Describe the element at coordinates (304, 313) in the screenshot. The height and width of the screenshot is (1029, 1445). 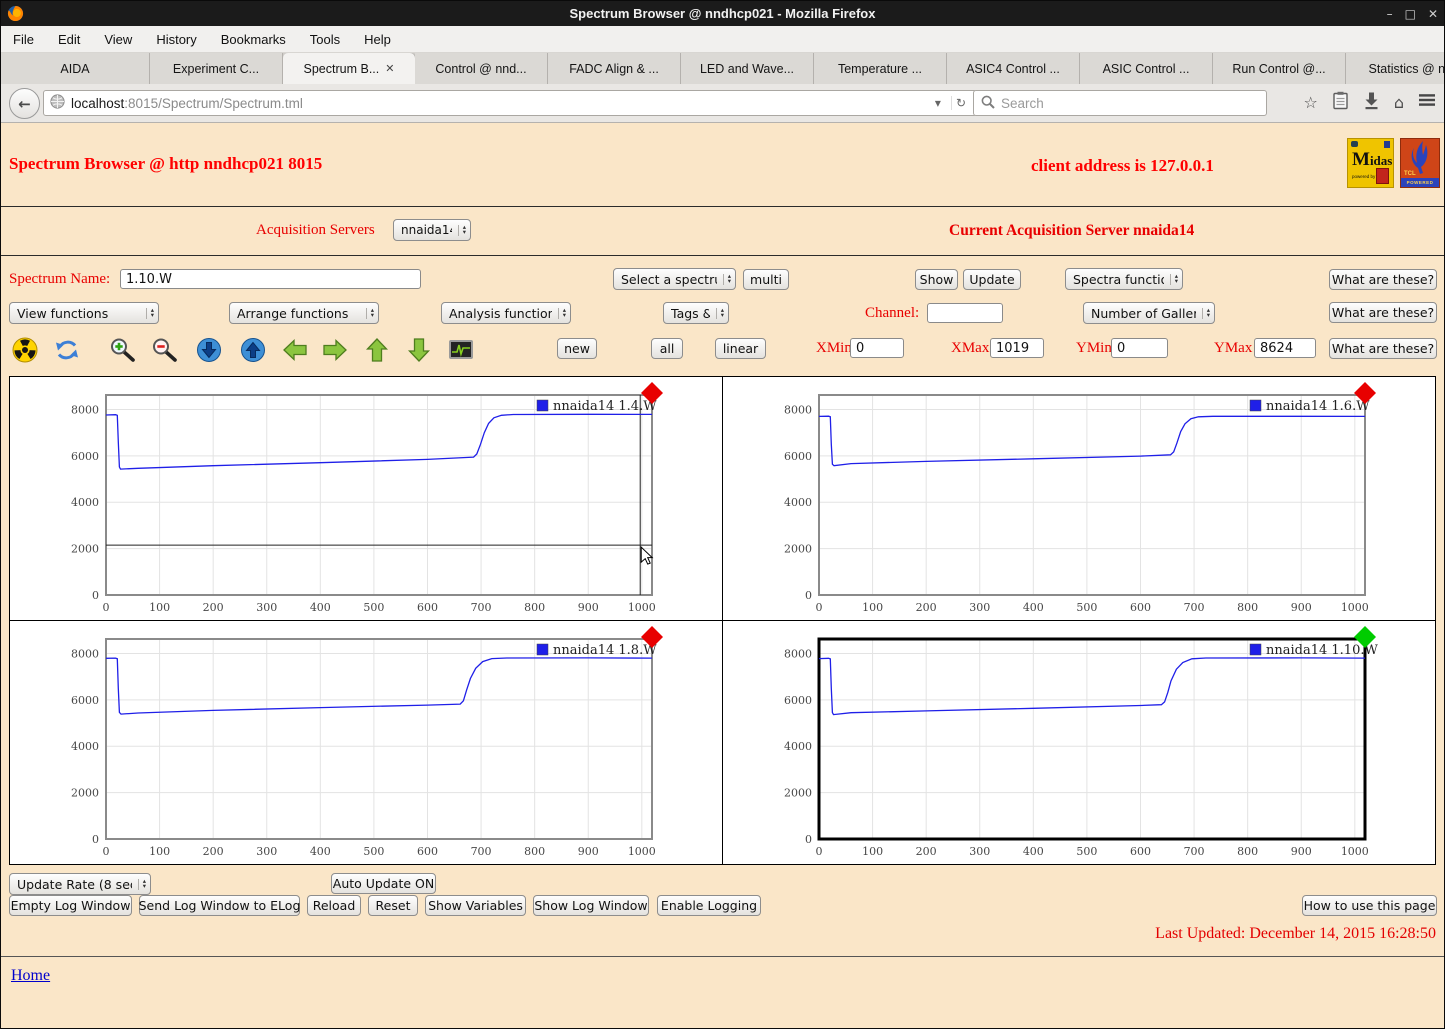
I see `arrange-functions-dropdown: Arrange functions ▴ ▾` at that location.